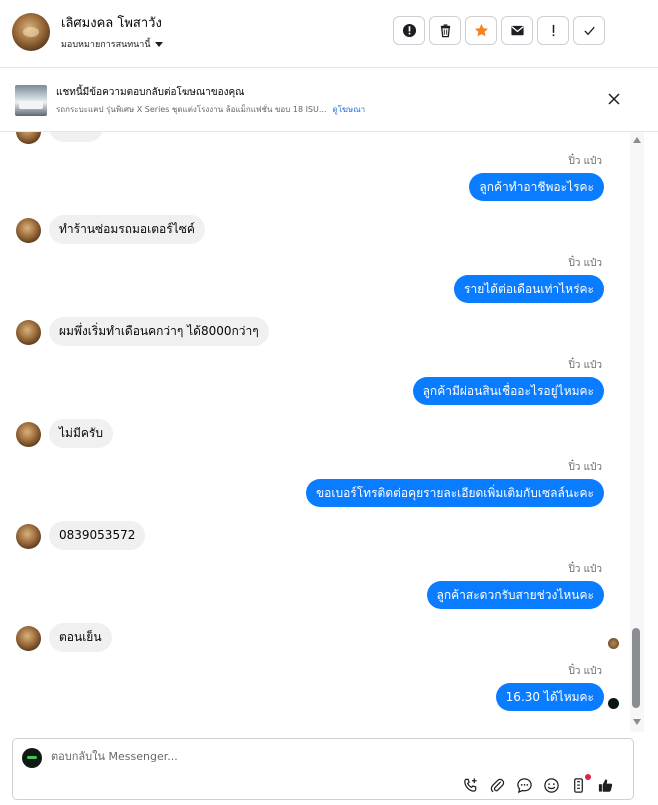  I want to click on contact-name: เลิศมงคล โพสาวัง, so click(111, 22).